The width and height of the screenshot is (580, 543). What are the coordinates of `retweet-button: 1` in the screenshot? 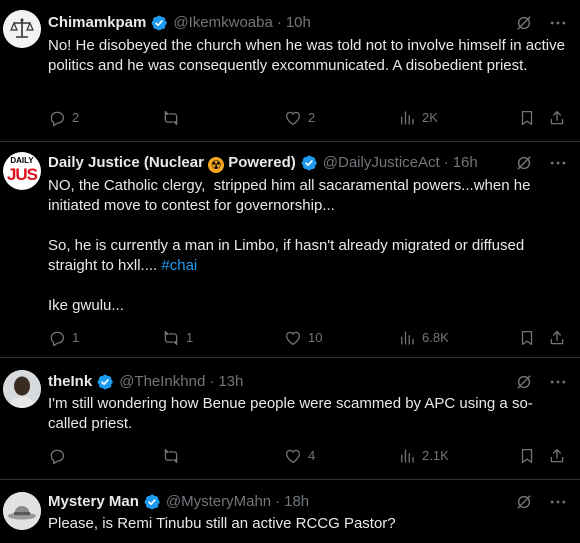 It's located at (177, 338).